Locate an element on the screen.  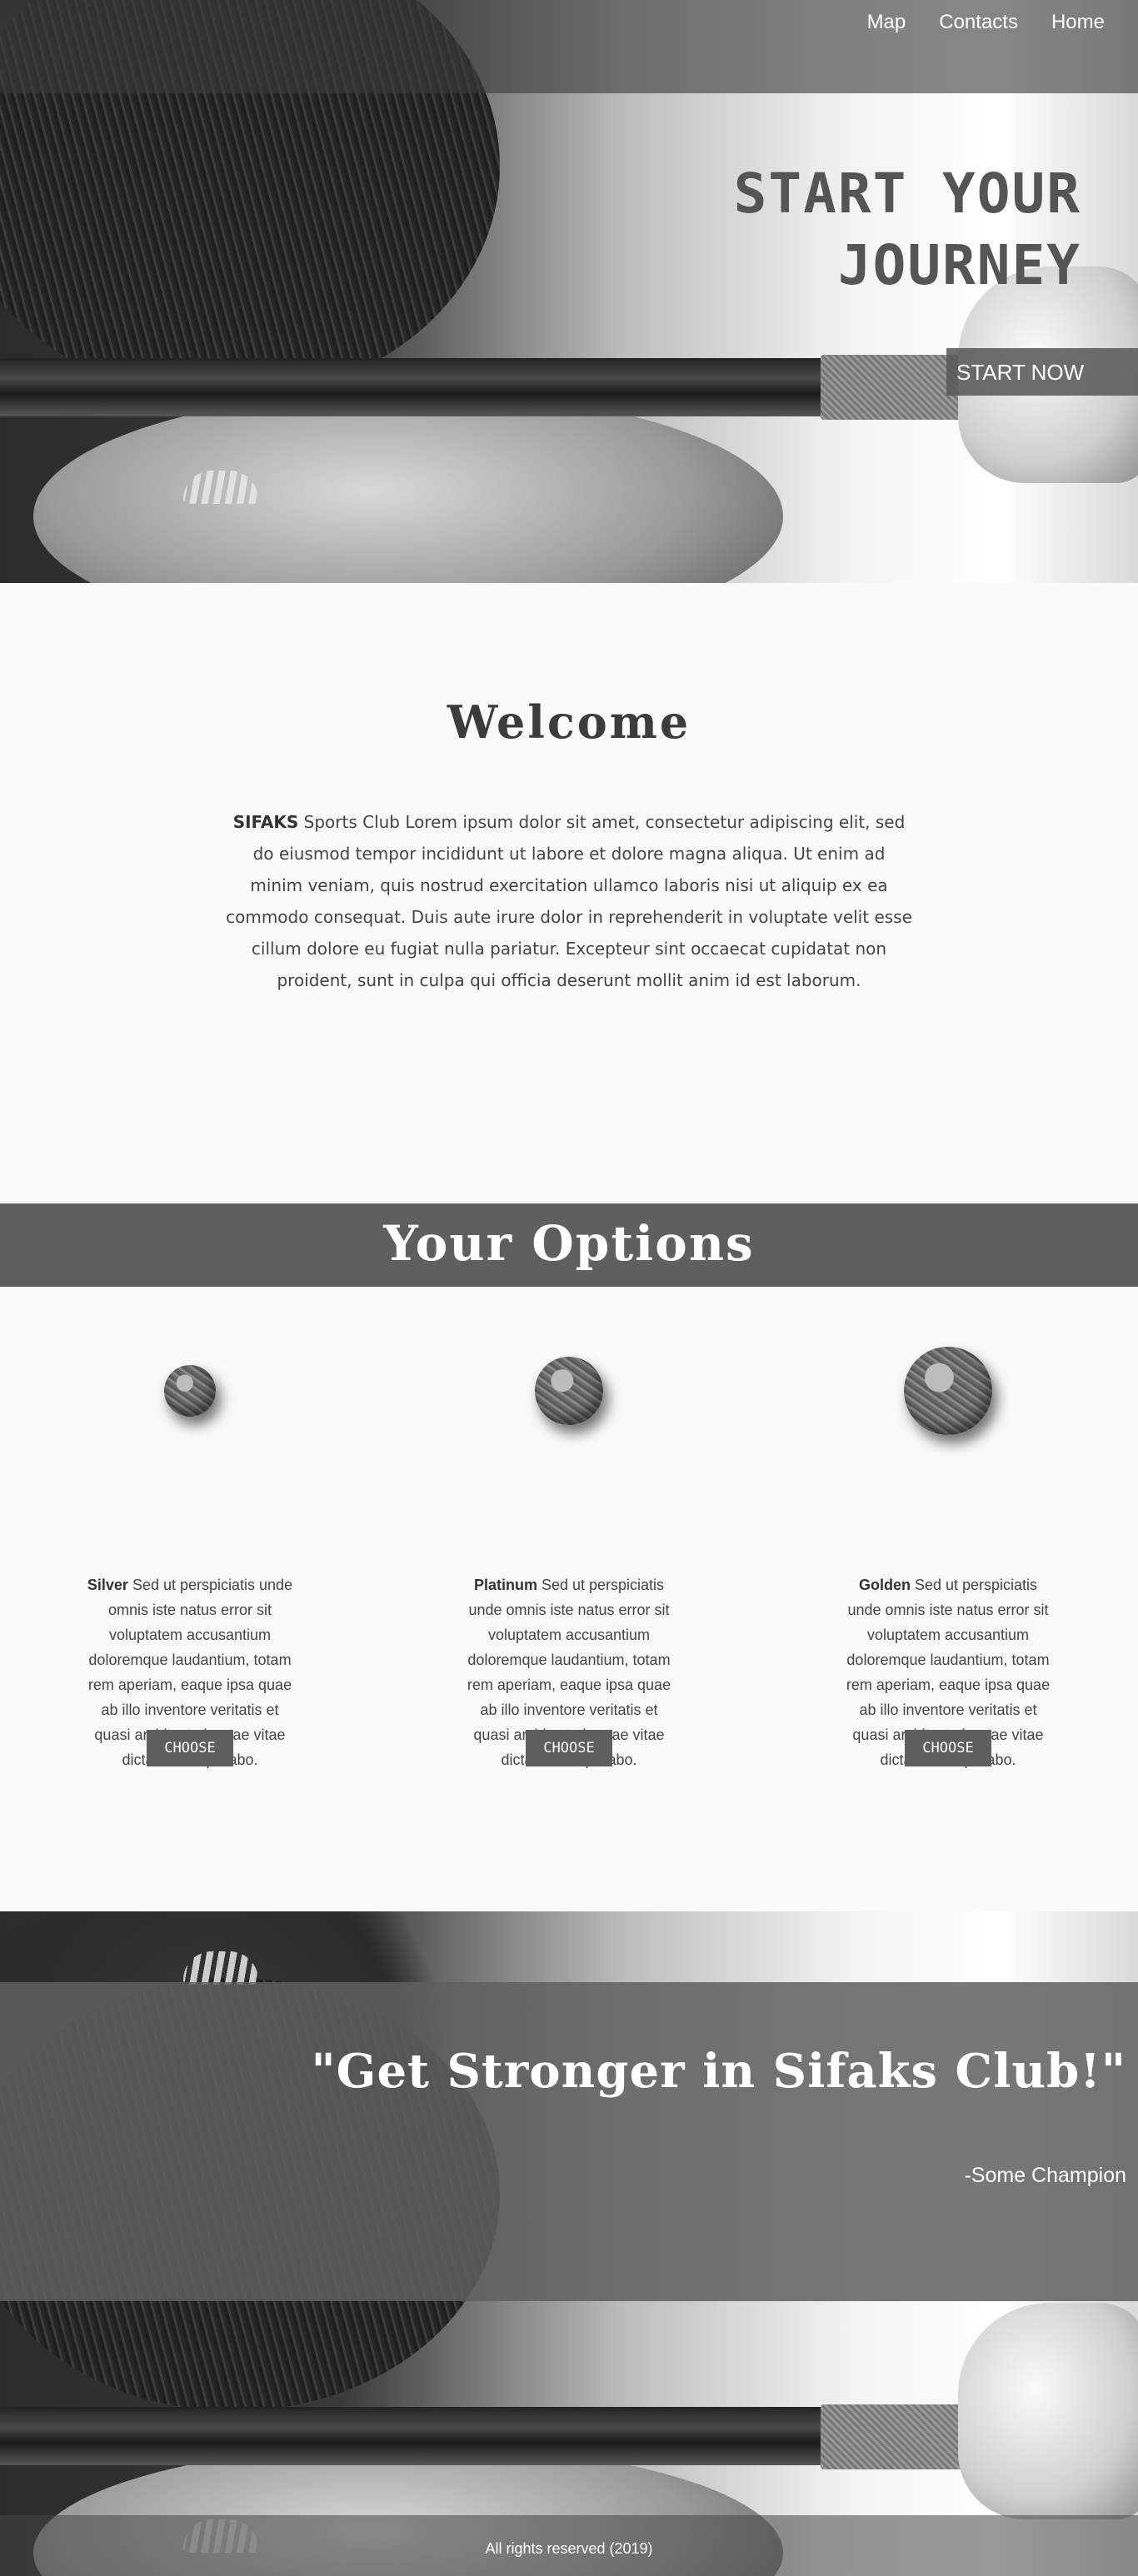
footer-copyright: All rights reserved (2019) is located at coordinates (569, 2548).